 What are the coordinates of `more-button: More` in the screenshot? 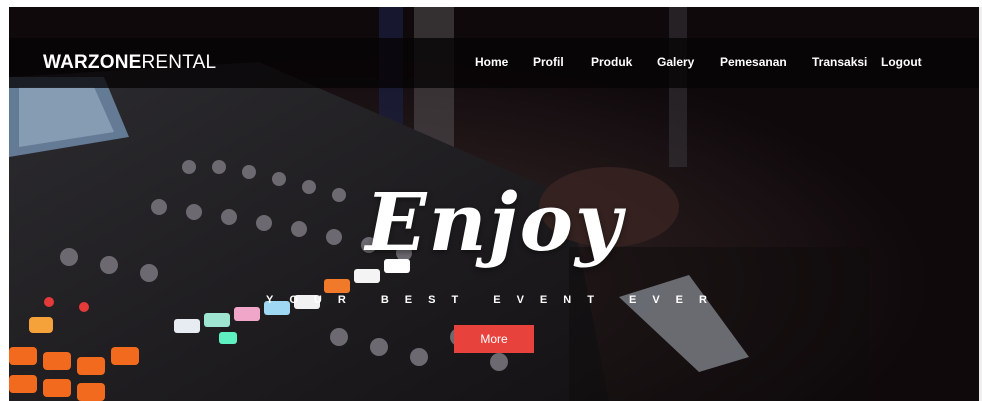 It's located at (494, 339).